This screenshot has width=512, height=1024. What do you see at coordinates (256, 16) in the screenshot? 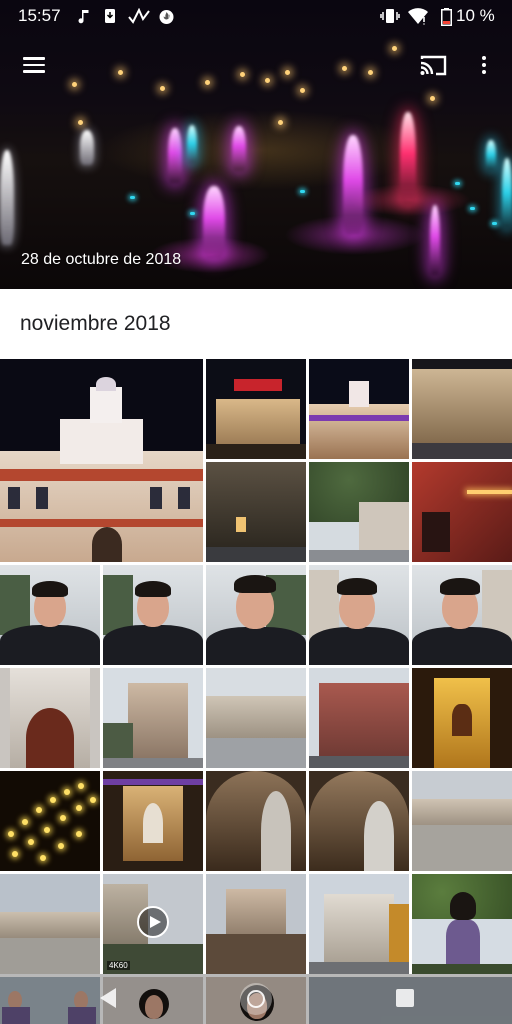
I see `status-bar: 15:57 10 %` at bounding box center [256, 16].